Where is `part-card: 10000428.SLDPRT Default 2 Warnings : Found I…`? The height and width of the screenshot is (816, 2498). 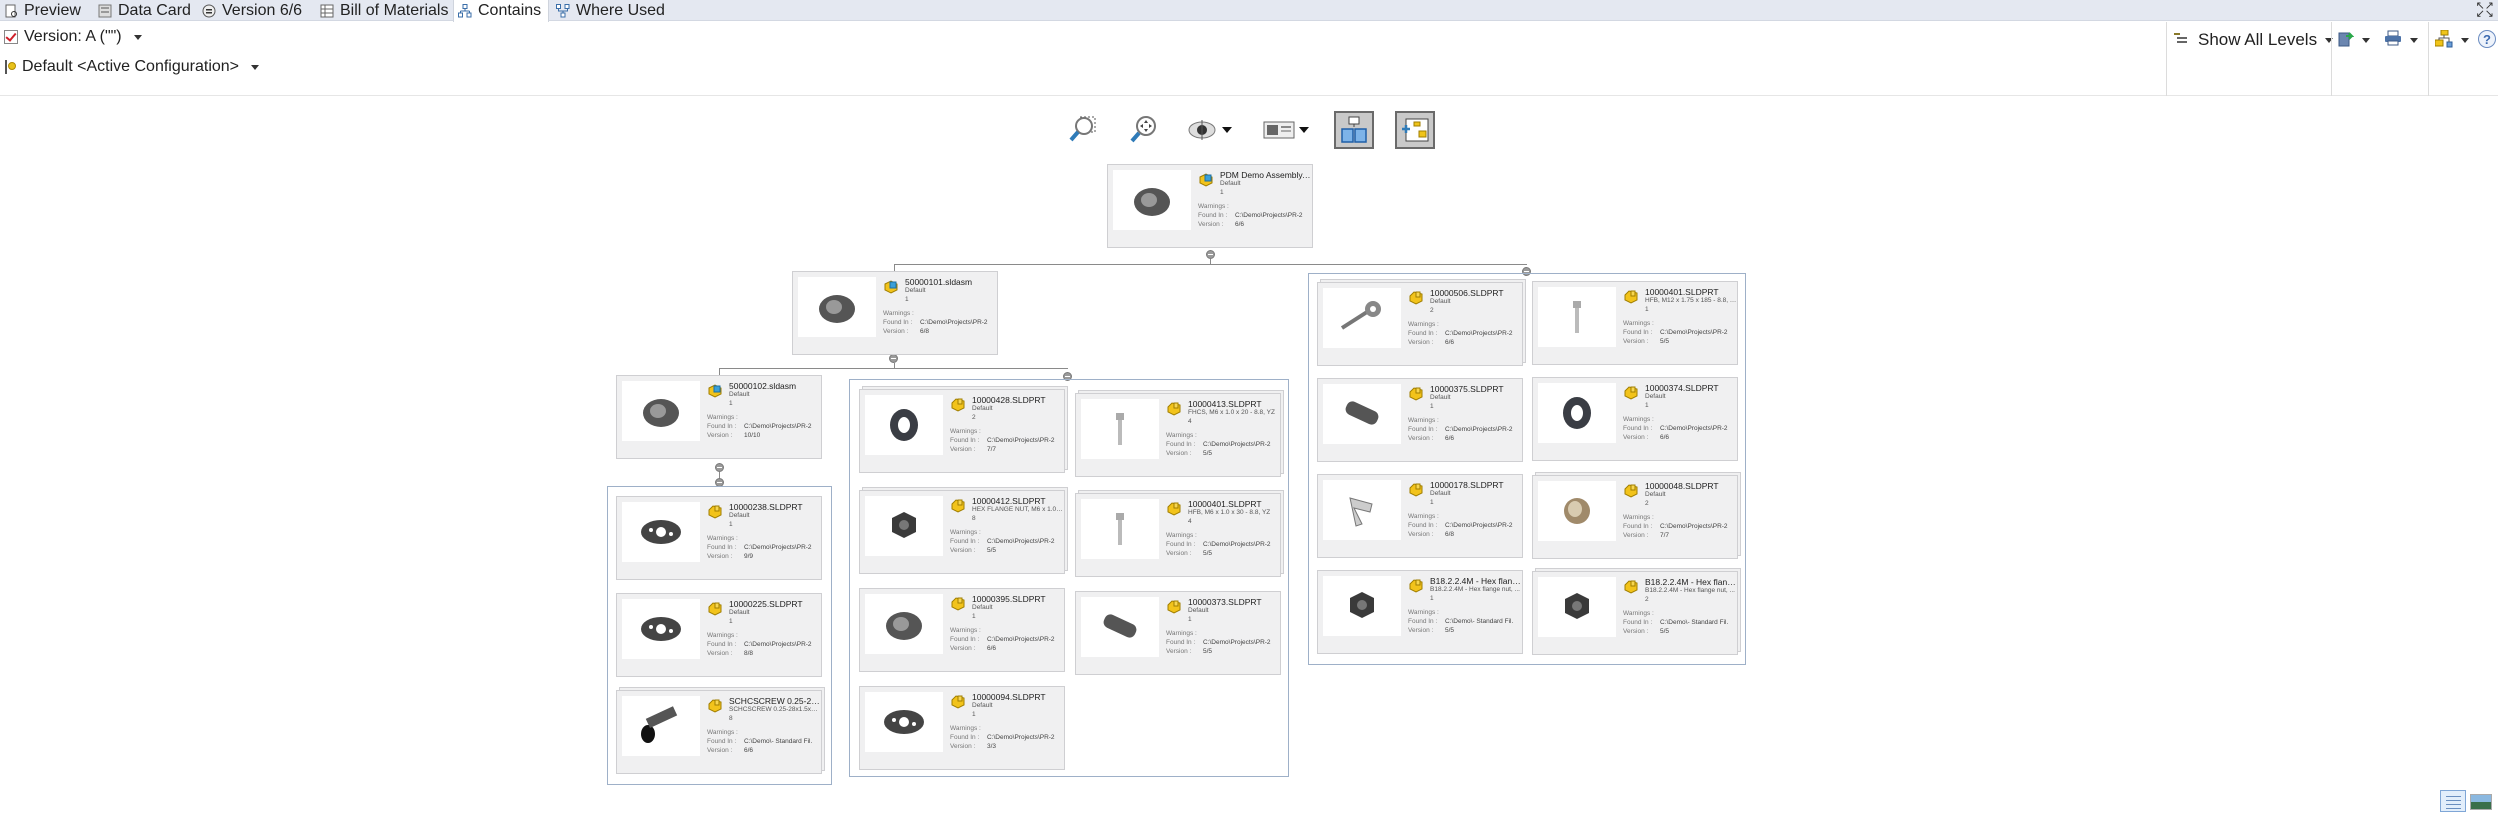 part-card: 10000428.SLDPRT Default 2 Warnings : Found I… is located at coordinates (962, 431).